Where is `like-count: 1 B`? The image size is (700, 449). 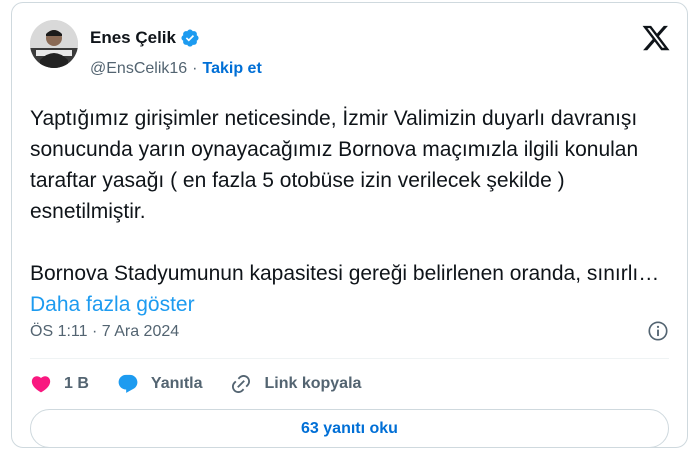
like-count: 1 B is located at coordinates (76, 383).